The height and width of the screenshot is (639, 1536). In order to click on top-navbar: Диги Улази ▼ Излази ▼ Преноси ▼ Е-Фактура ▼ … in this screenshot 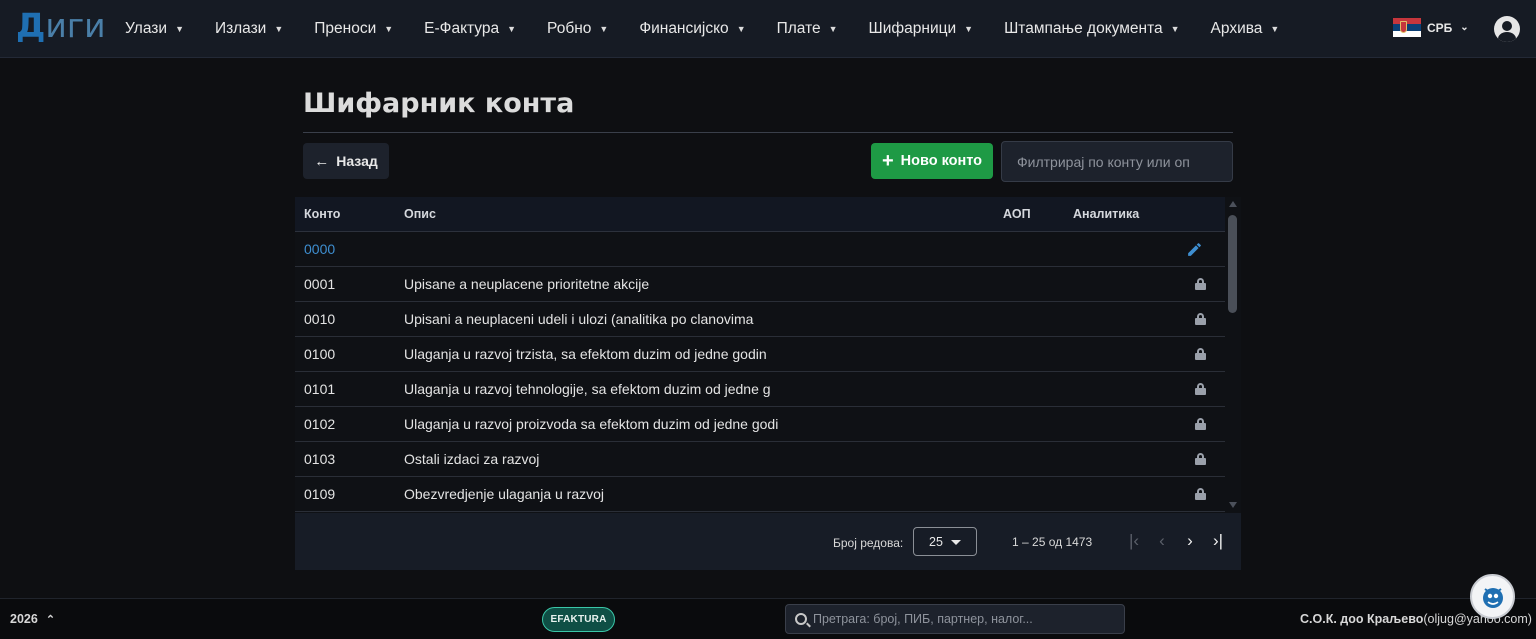, I will do `click(768, 29)`.